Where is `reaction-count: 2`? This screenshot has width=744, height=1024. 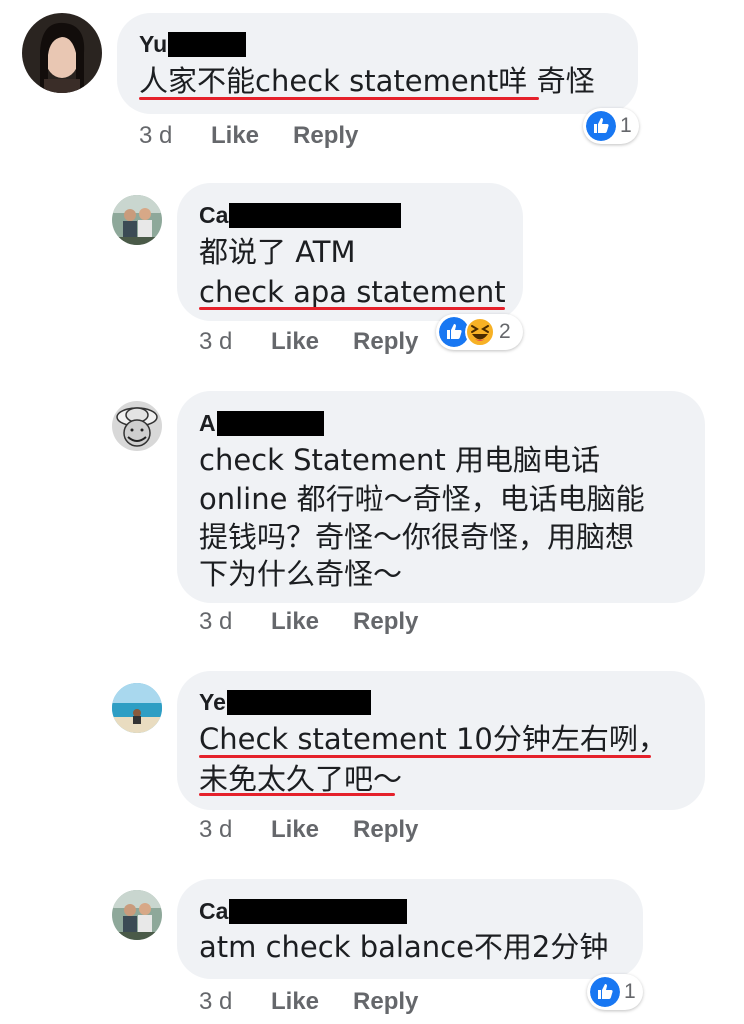
reaction-count: 2 is located at coordinates (505, 331).